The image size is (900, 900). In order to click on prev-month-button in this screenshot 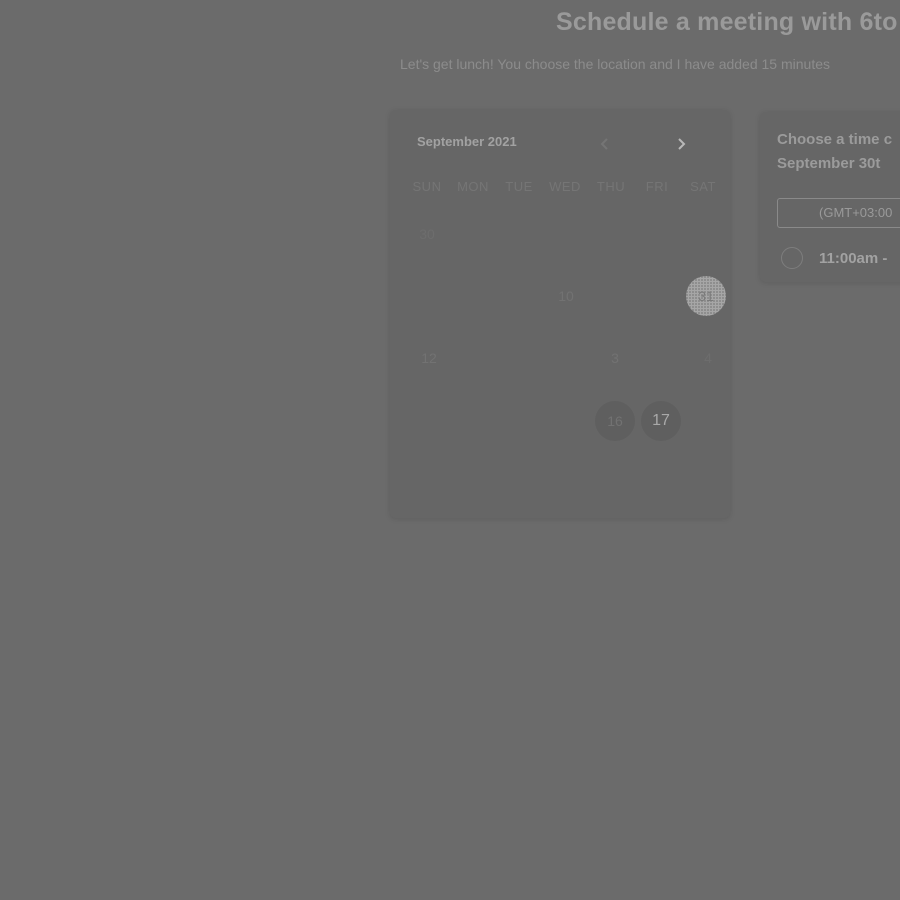, I will do `click(605, 144)`.